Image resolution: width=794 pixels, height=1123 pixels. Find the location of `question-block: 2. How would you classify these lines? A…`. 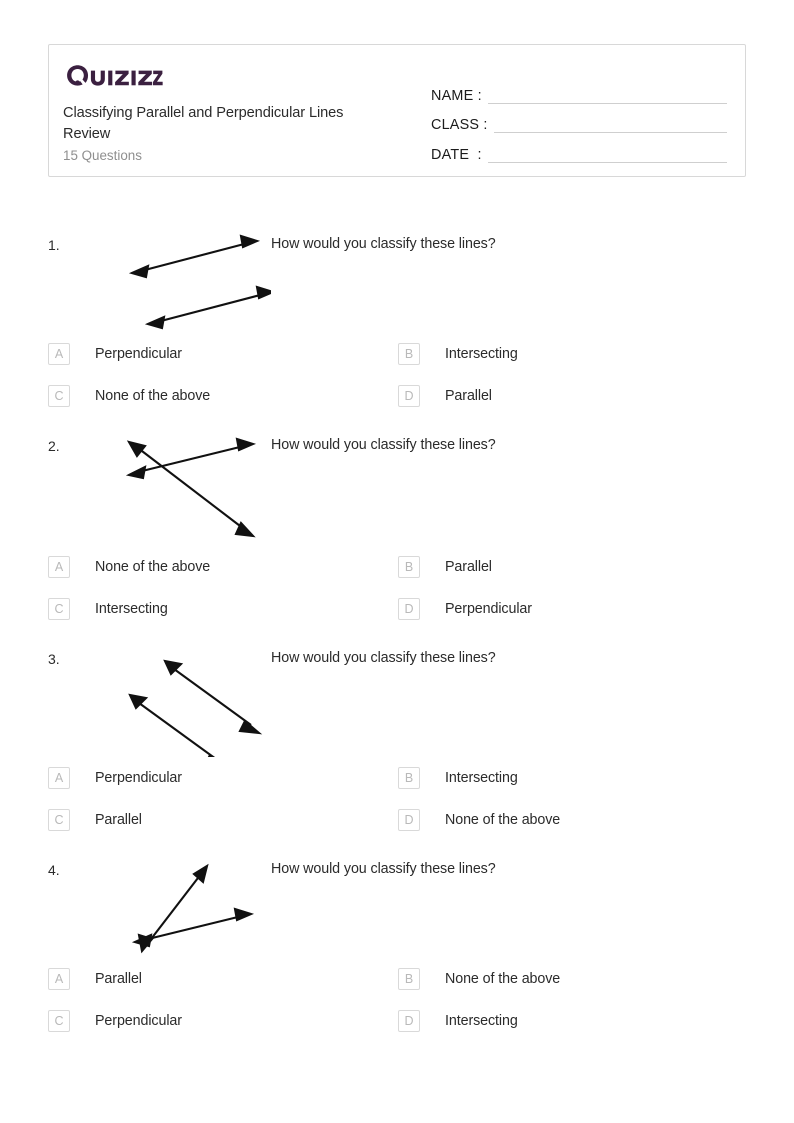

question-block: 2. How would you classify these lines? A… is located at coordinates (397, 527).